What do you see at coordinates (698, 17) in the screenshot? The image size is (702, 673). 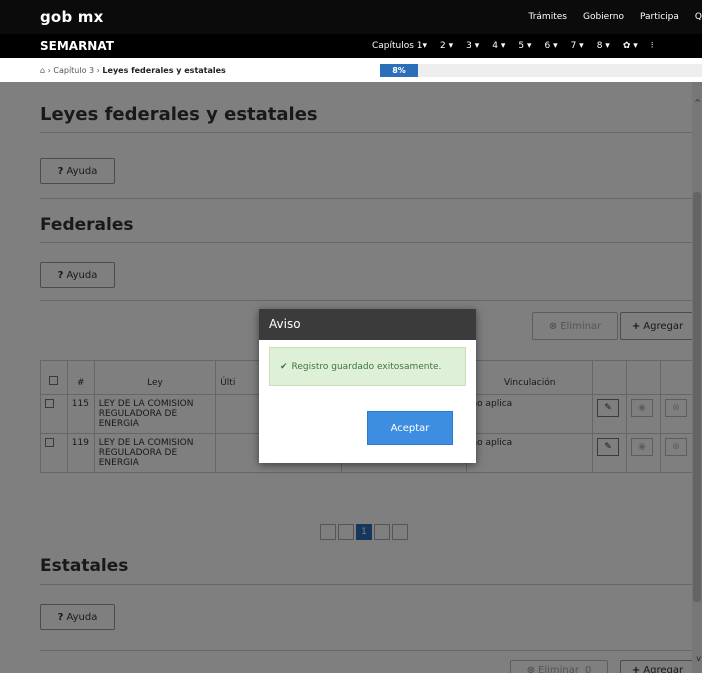 I see `search-icon: Q` at bounding box center [698, 17].